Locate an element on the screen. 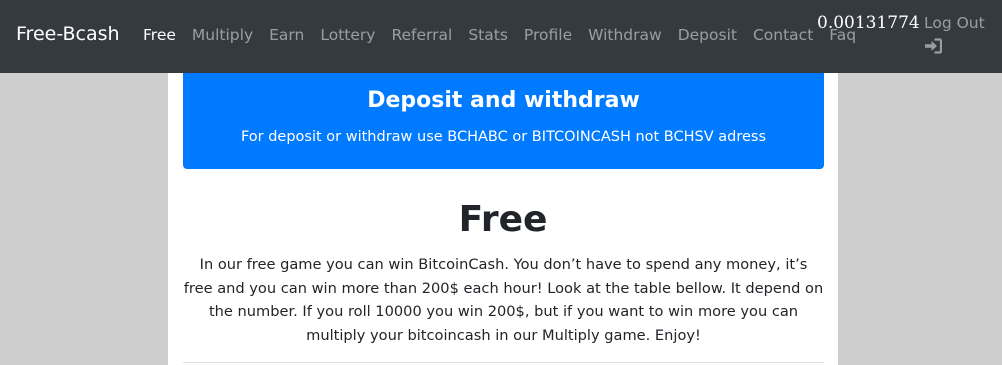 Image resolution: width=1002 pixels, height=365 pixels. nav-link-referral: Referral is located at coordinates (421, 35).